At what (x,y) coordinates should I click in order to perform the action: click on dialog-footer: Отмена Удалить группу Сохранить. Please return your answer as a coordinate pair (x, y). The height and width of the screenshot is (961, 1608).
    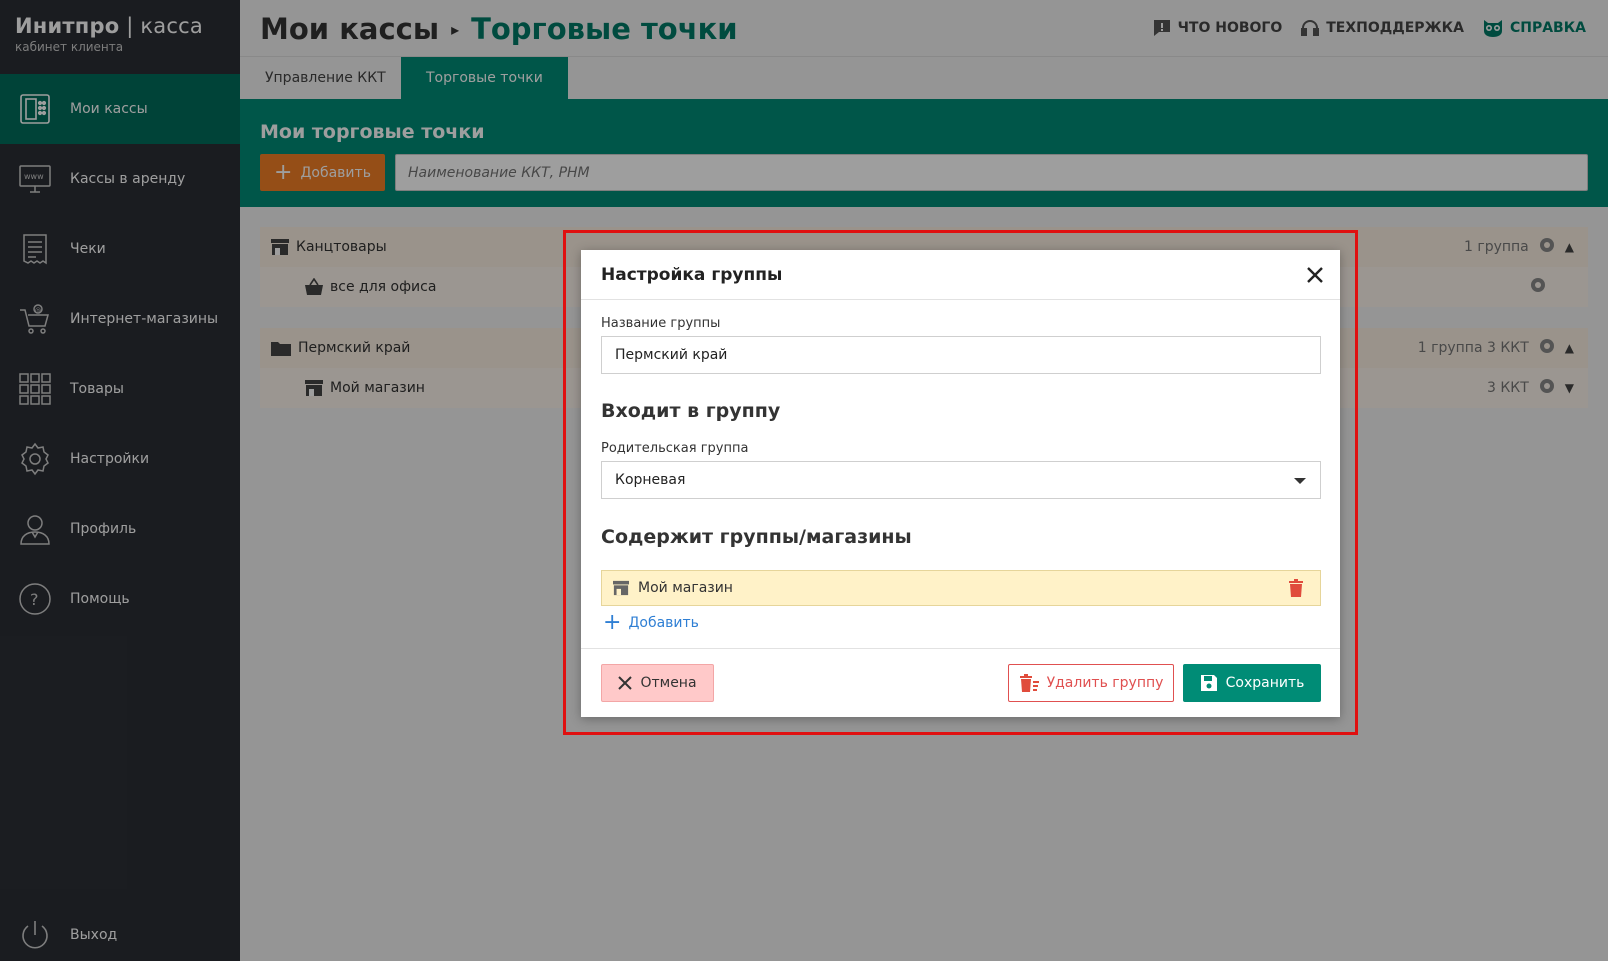
    Looking at the image, I should click on (960, 682).